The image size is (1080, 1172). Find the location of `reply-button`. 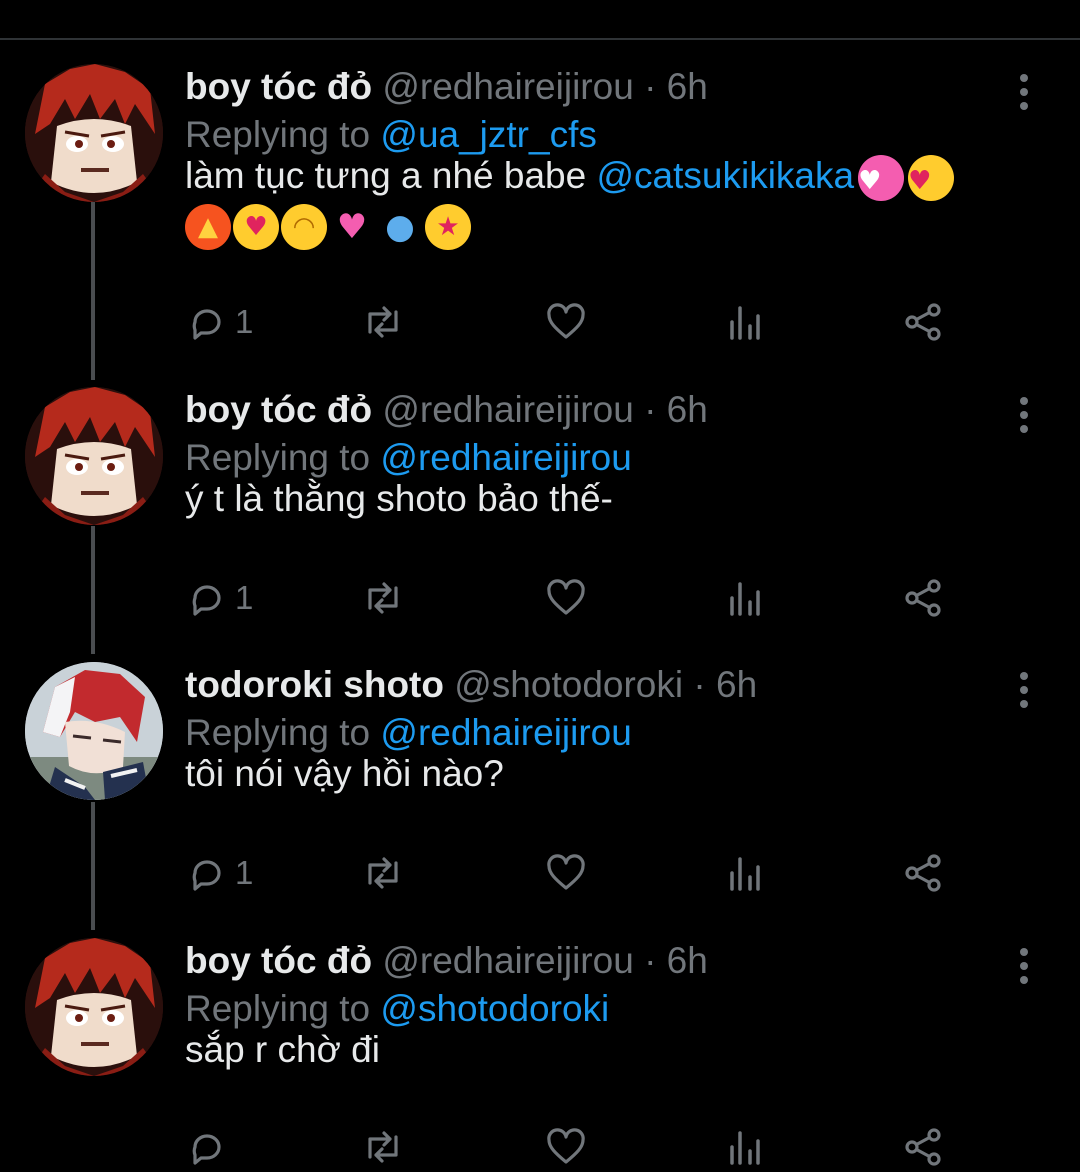

reply-button is located at coordinates (211, 1147).